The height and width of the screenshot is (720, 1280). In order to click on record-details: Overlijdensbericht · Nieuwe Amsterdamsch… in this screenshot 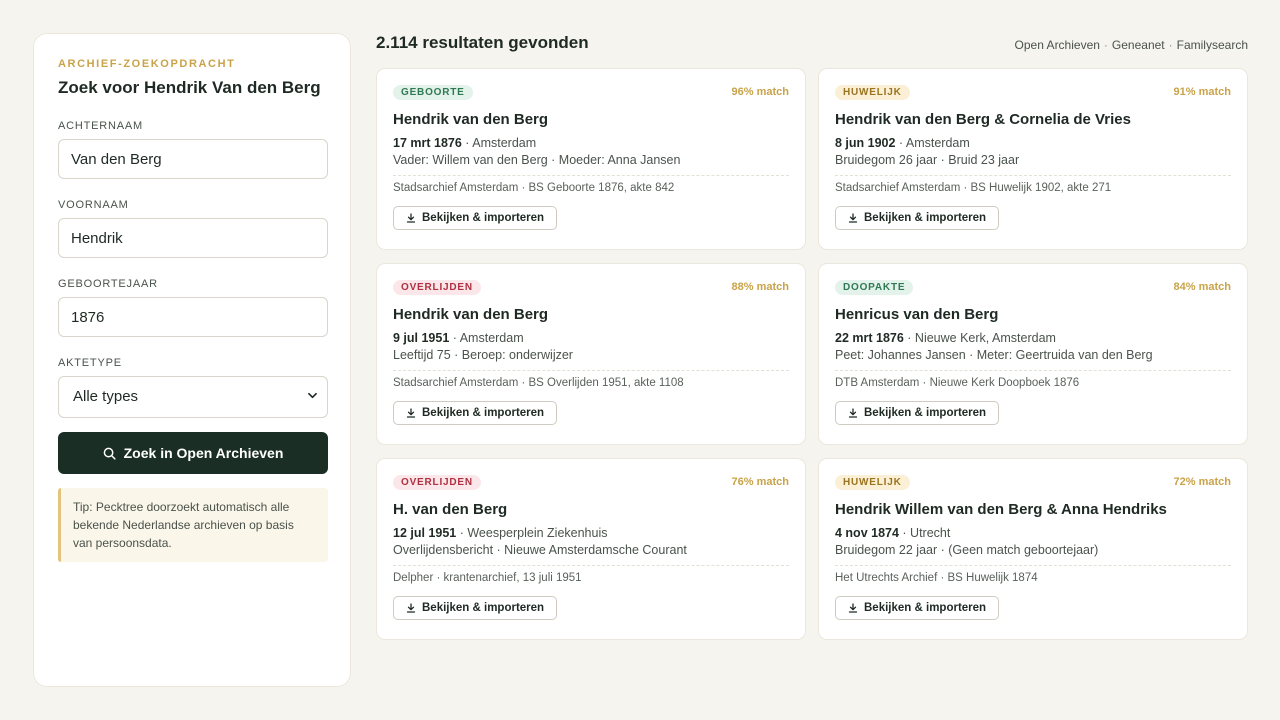, I will do `click(540, 550)`.